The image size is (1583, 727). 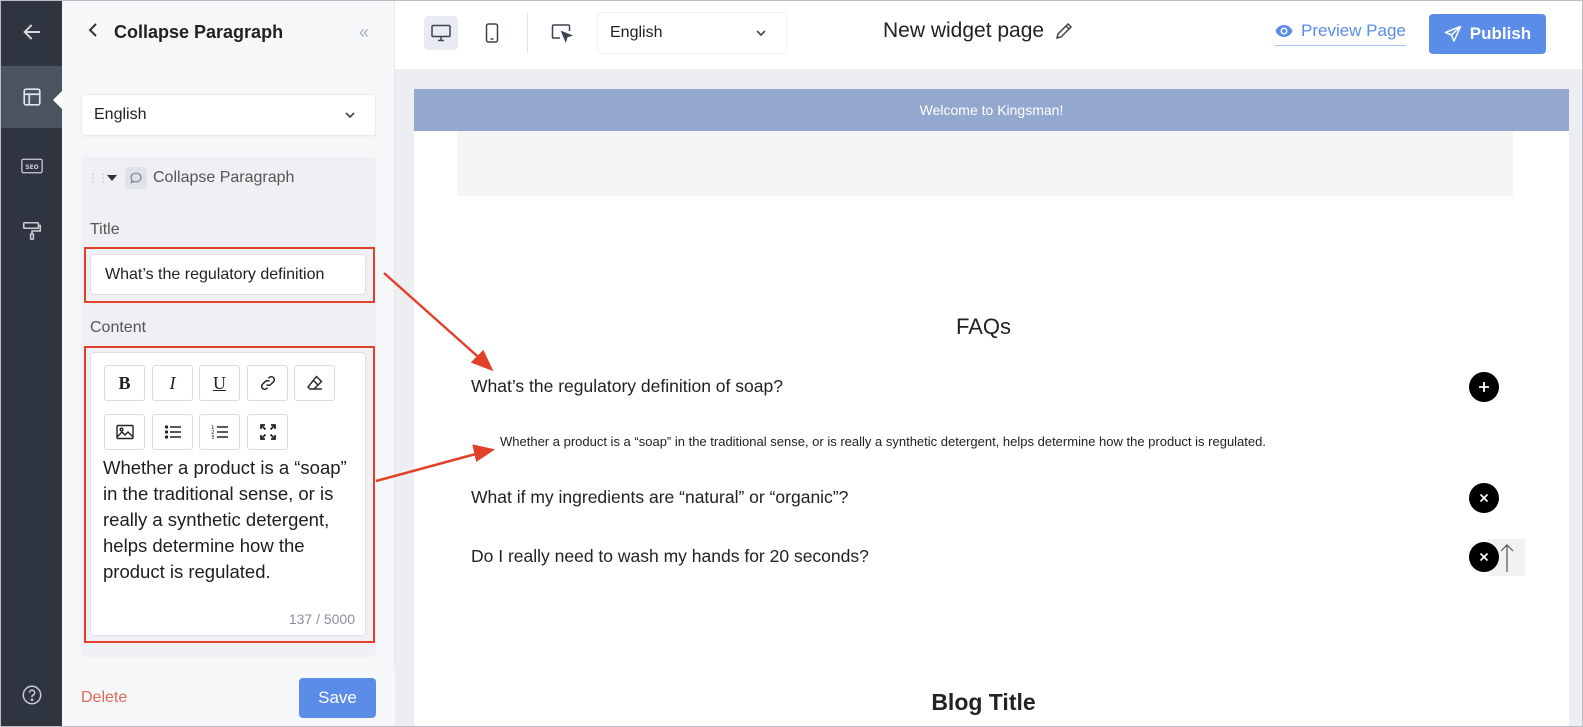 What do you see at coordinates (1484, 387) in the screenshot?
I see `plus-icon` at bounding box center [1484, 387].